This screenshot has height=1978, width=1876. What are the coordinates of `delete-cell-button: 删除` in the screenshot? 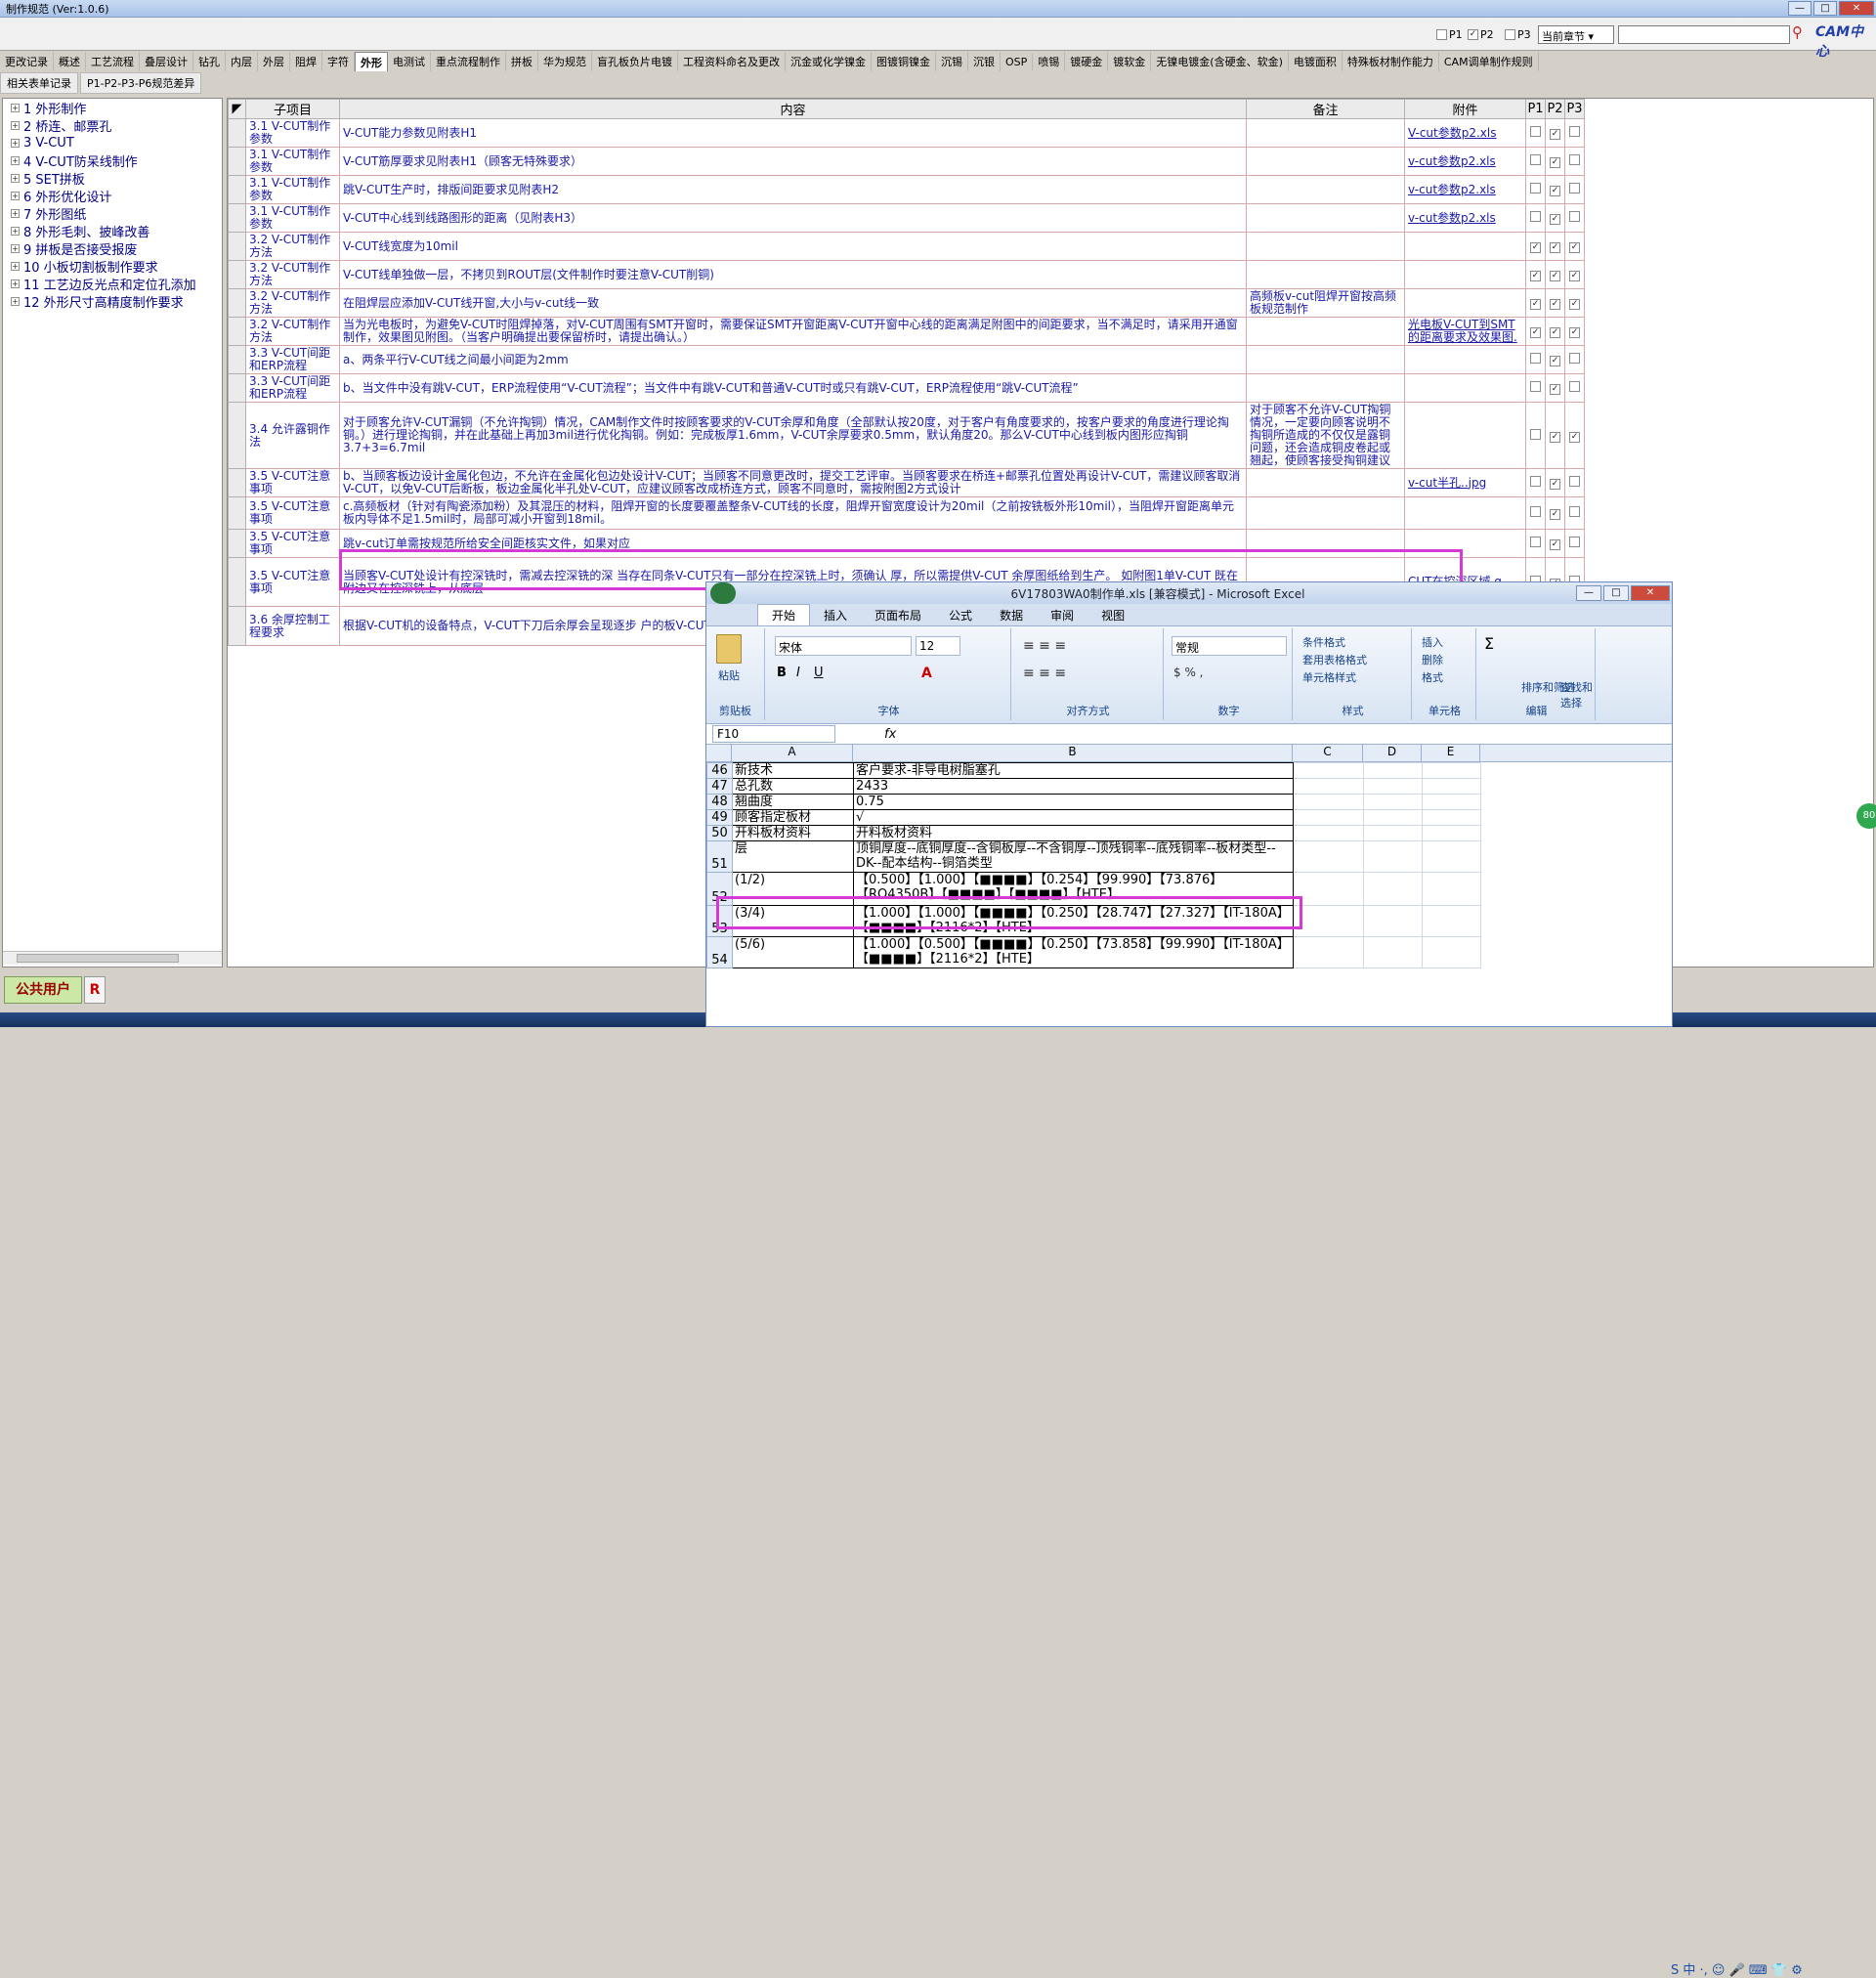 It's located at (1432, 659).